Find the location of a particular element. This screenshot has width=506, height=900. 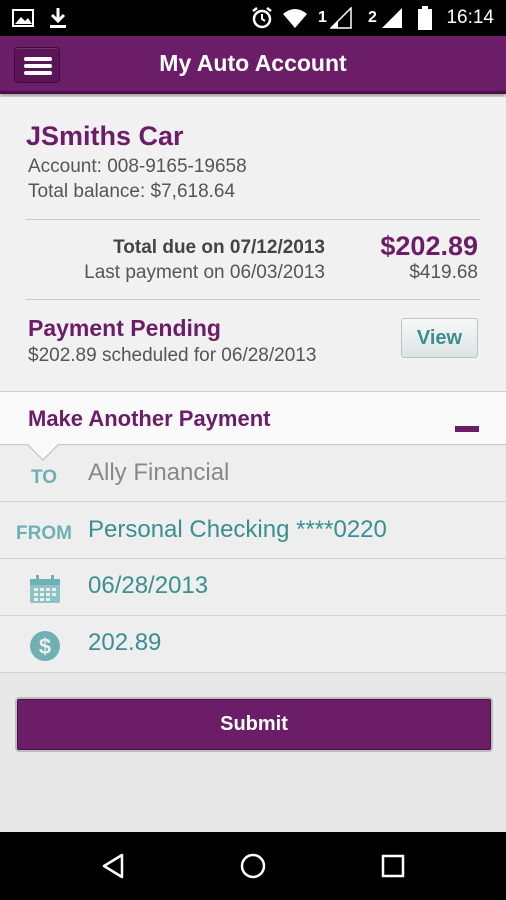

home-icon is located at coordinates (253, 866).